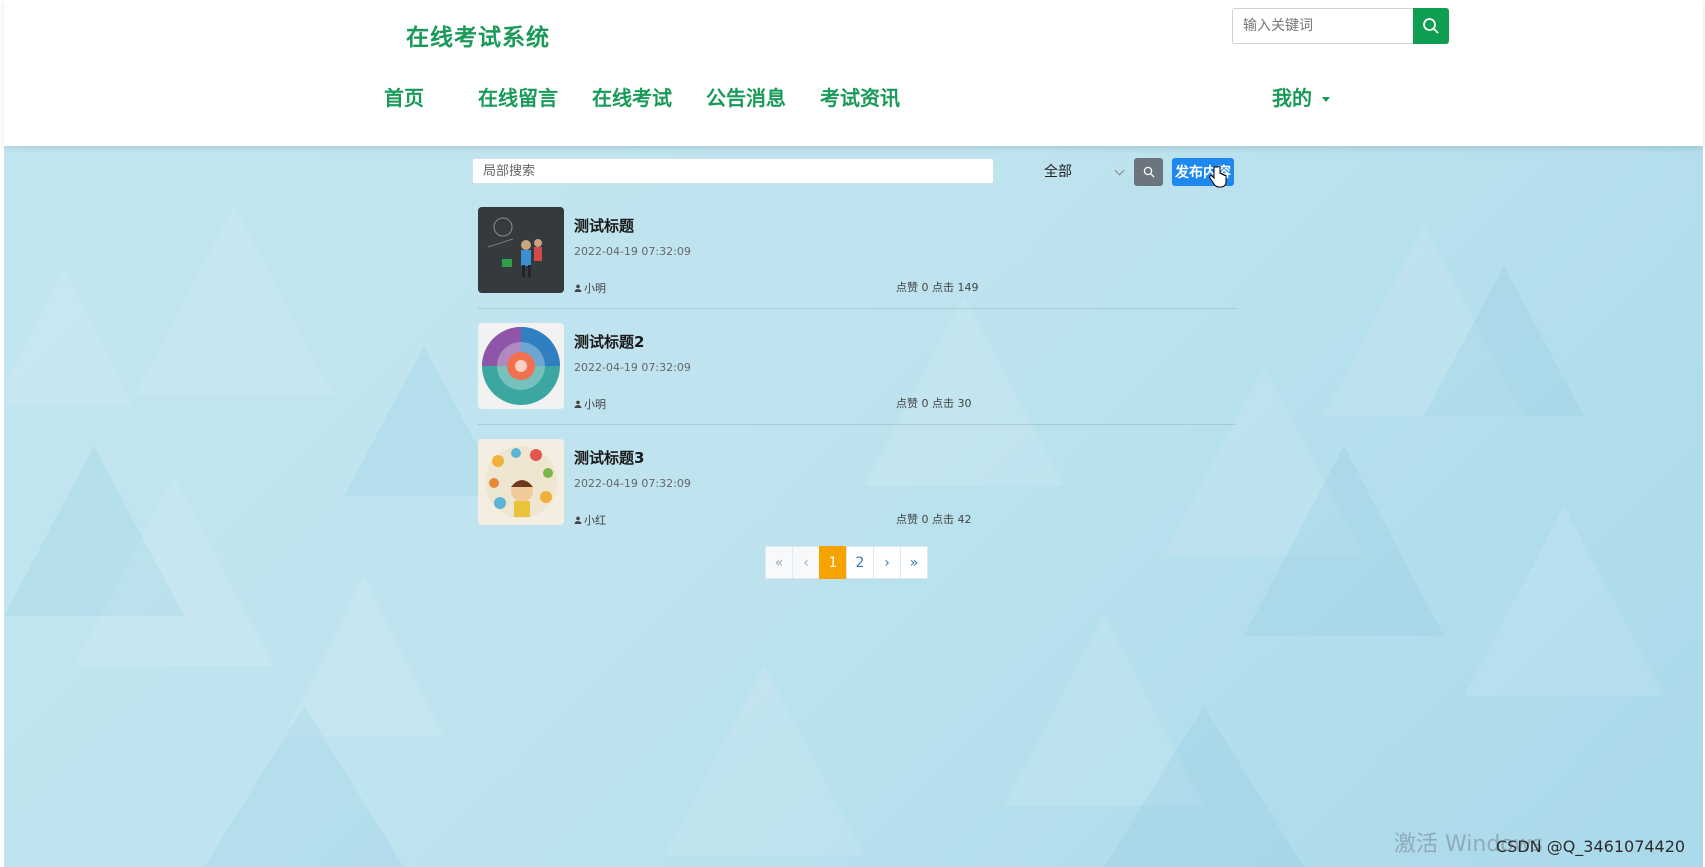  I want to click on chalkboard-image, so click(521, 250).